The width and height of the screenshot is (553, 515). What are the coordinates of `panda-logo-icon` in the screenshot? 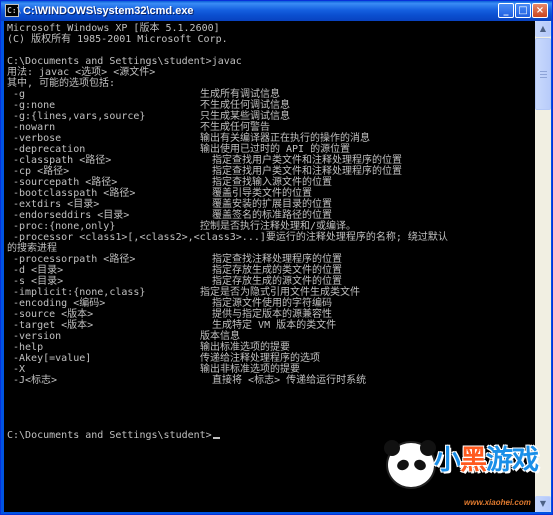 It's located at (410, 464).